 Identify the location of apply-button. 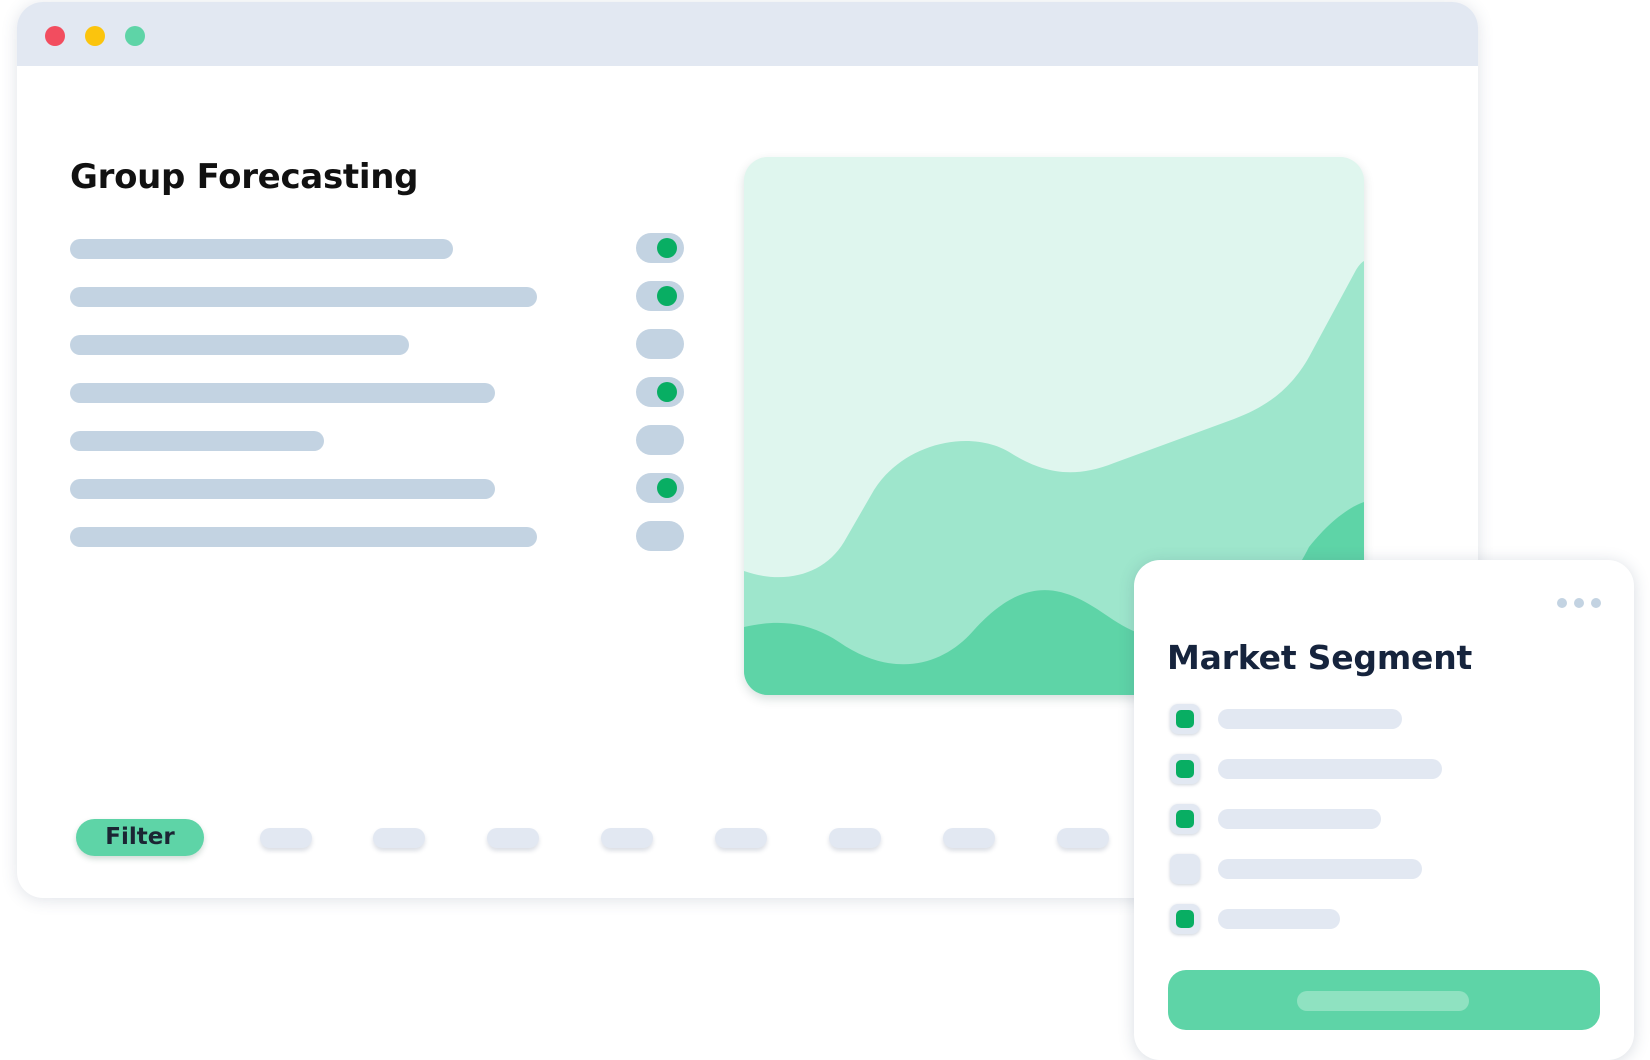
(1384, 1000).